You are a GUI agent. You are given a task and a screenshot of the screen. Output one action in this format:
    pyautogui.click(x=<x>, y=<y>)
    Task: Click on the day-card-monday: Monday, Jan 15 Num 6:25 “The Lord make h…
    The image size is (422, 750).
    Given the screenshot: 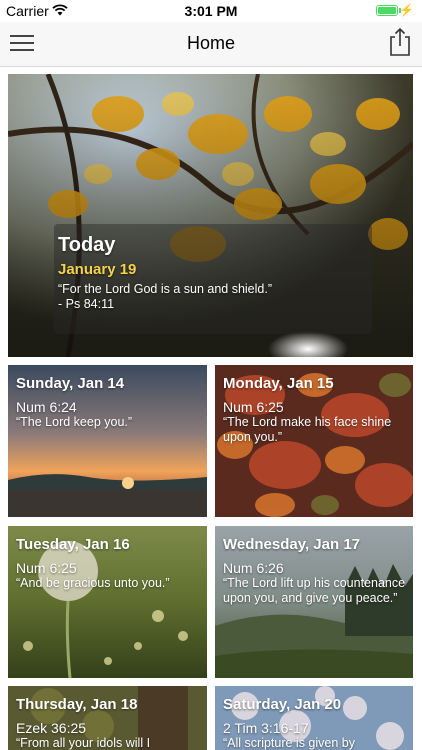 What is the action you would take?
    pyautogui.click(x=314, y=441)
    